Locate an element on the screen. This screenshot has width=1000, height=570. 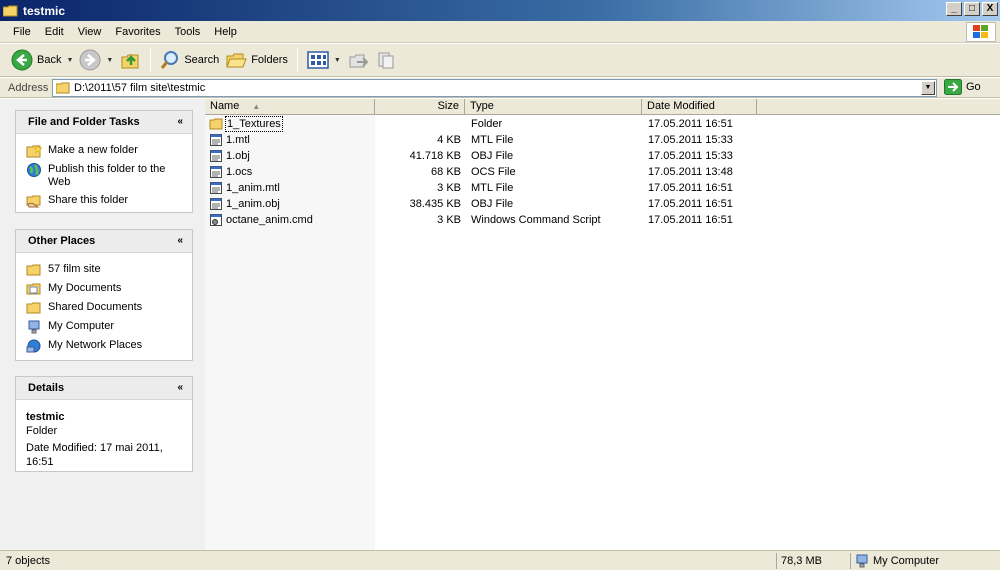
back-button: Back ▼ is located at coordinates (42, 60).